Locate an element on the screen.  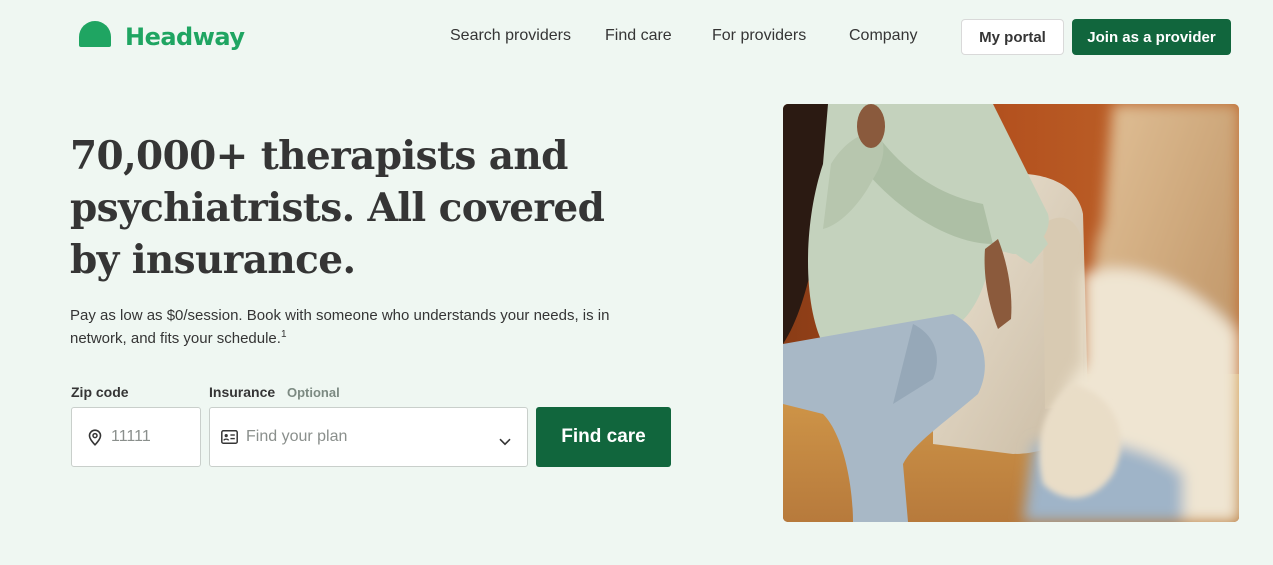
chevron-down-icon is located at coordinates (505, 442).